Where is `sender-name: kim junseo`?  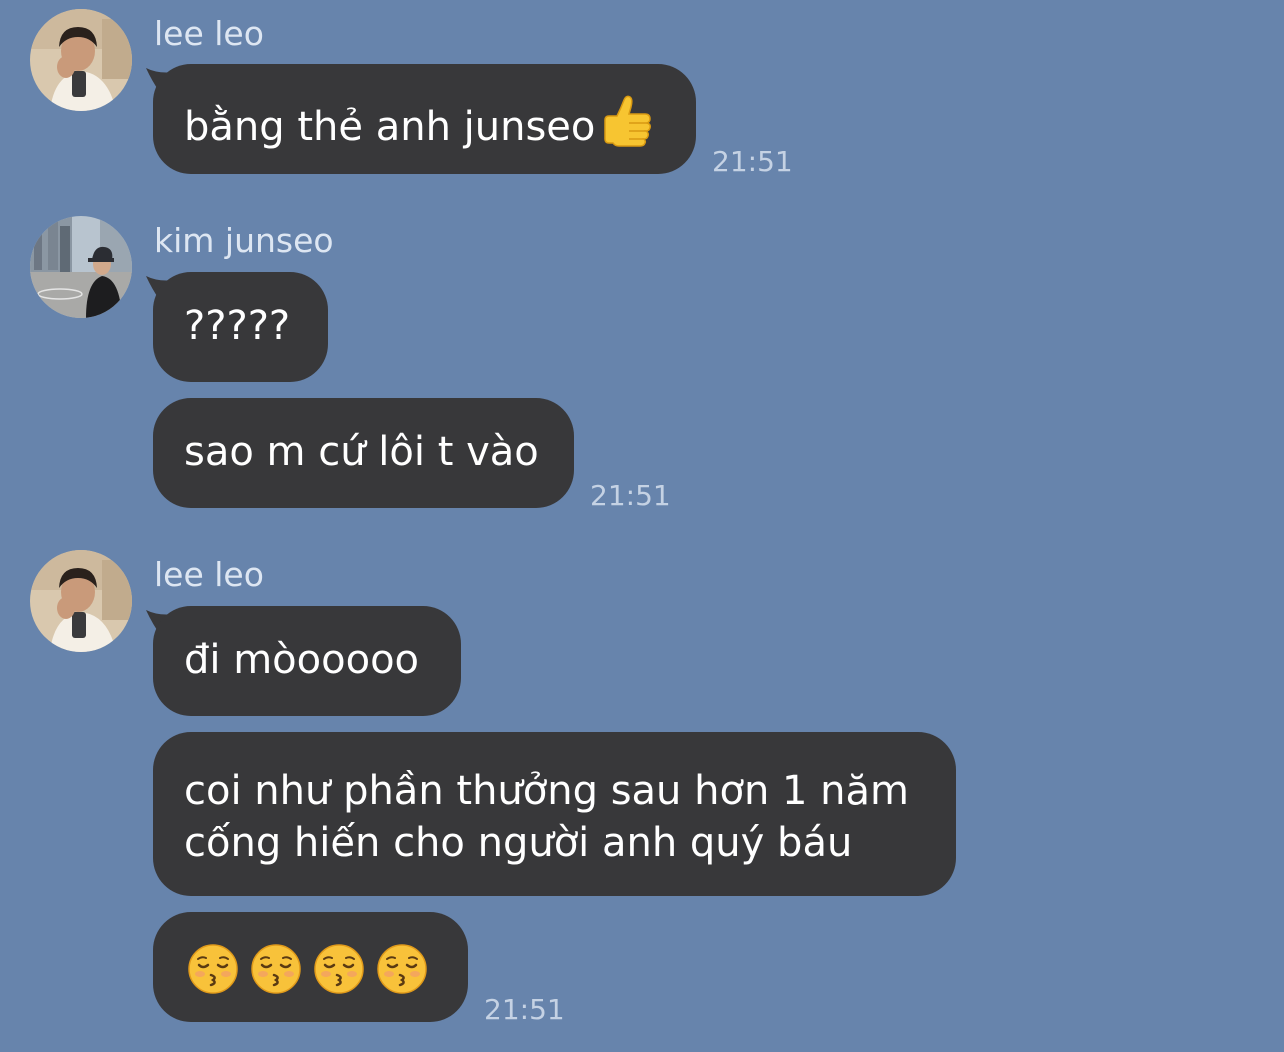
sender-name: kim junseo is located at coordinates (244, 240).